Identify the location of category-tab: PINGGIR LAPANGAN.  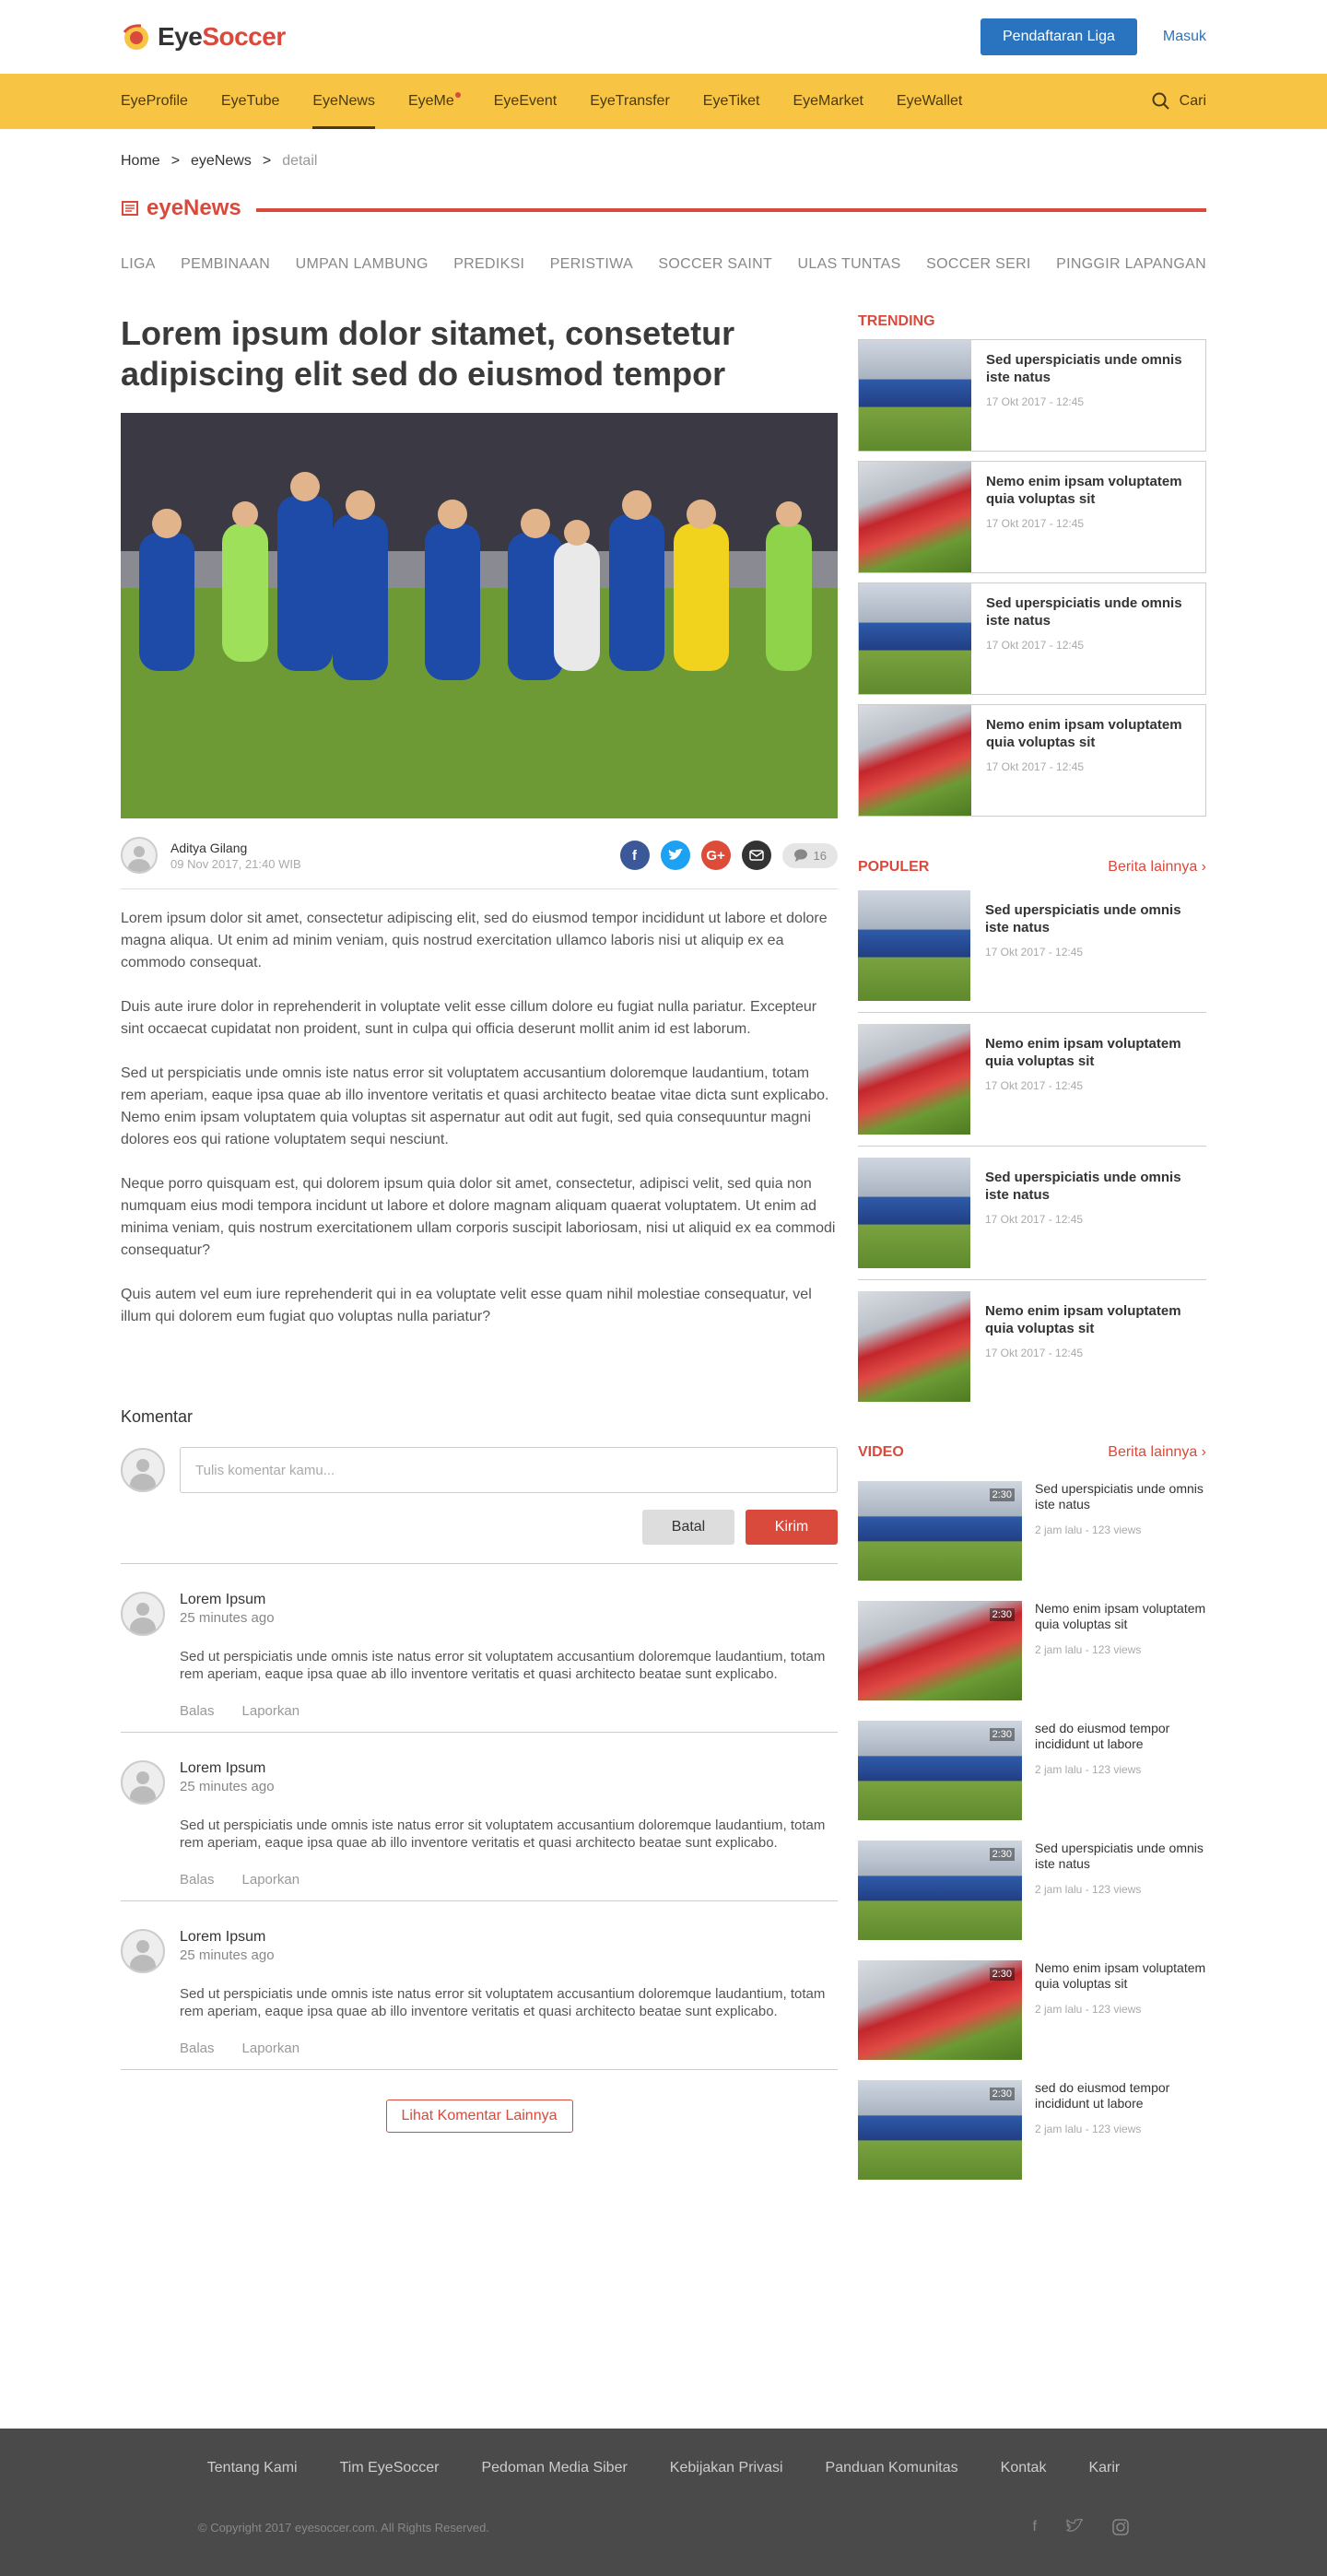
(1131, 264).